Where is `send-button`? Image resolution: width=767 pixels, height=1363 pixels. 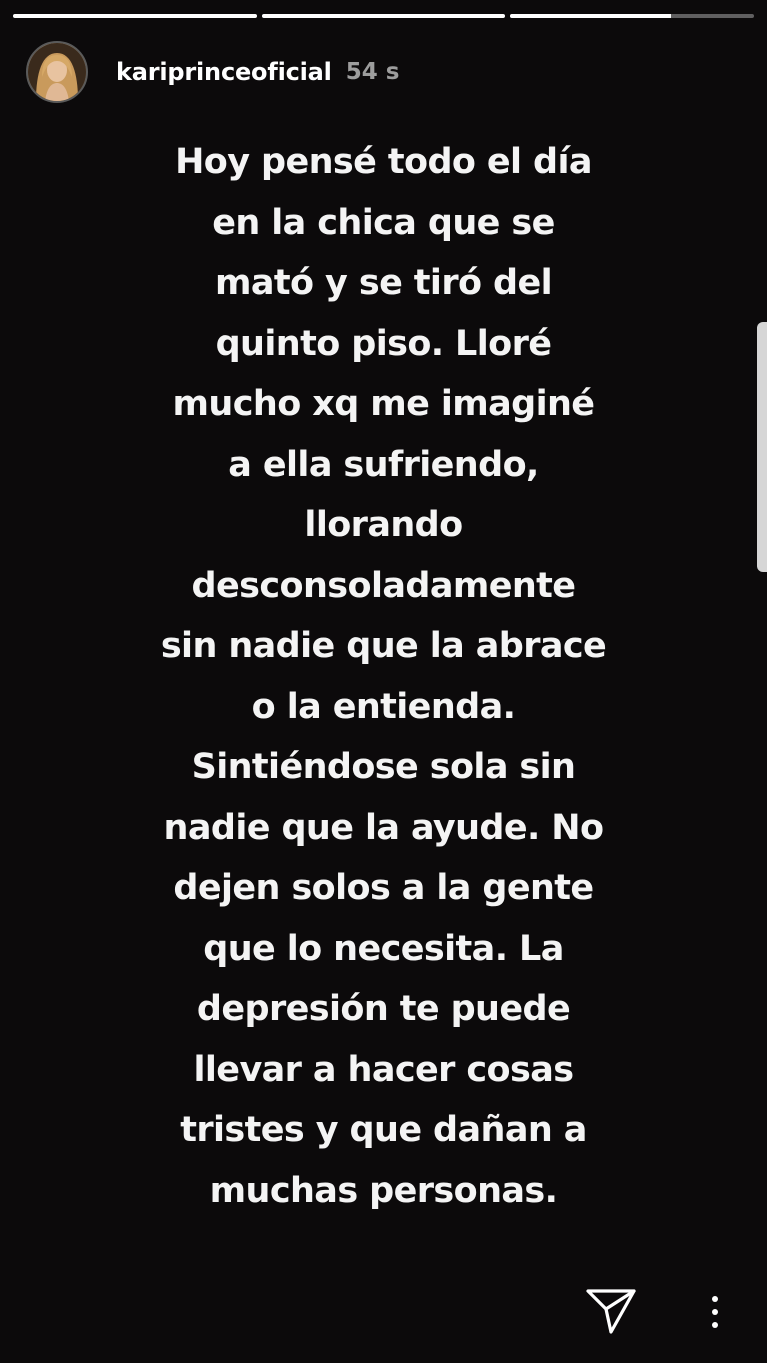
send-button is located at coordinates (611, 1311).